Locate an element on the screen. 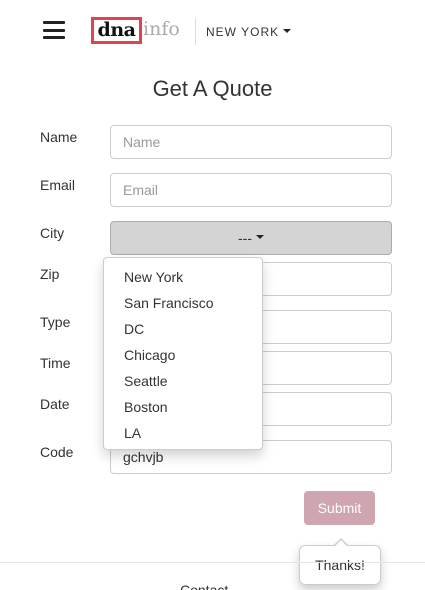 This screenshot has width=425, height=590. thanks-popover: Thanks! is located at coordinates (340, 565).